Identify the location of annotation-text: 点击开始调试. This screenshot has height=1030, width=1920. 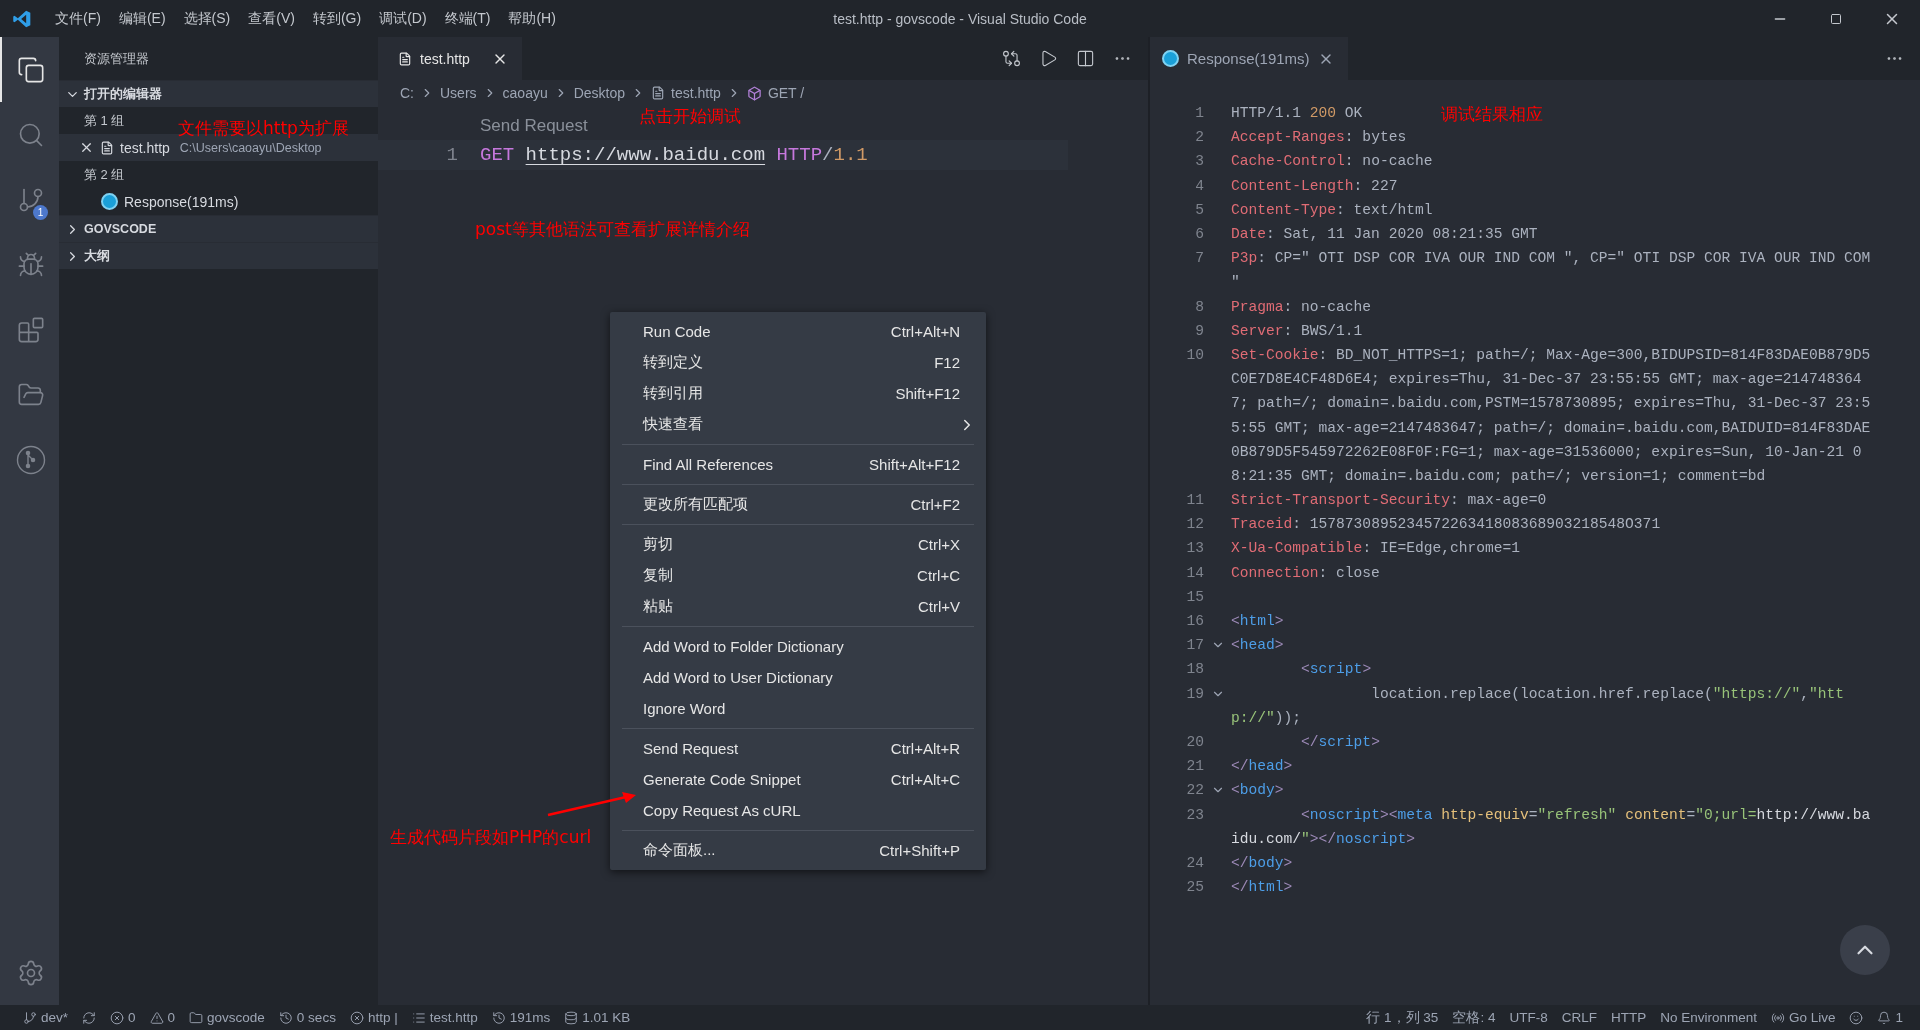
(690, 116).